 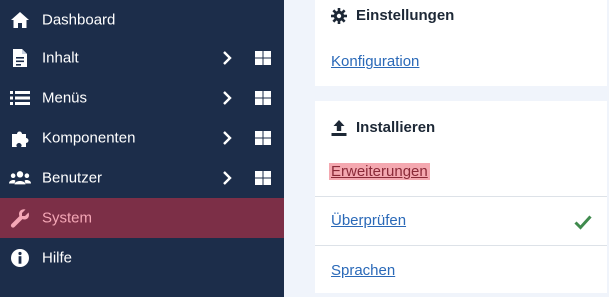 What do you see at coordinates (20, 178) in the screenshot?
I see `users-icon` at bounding box center [20, 178].